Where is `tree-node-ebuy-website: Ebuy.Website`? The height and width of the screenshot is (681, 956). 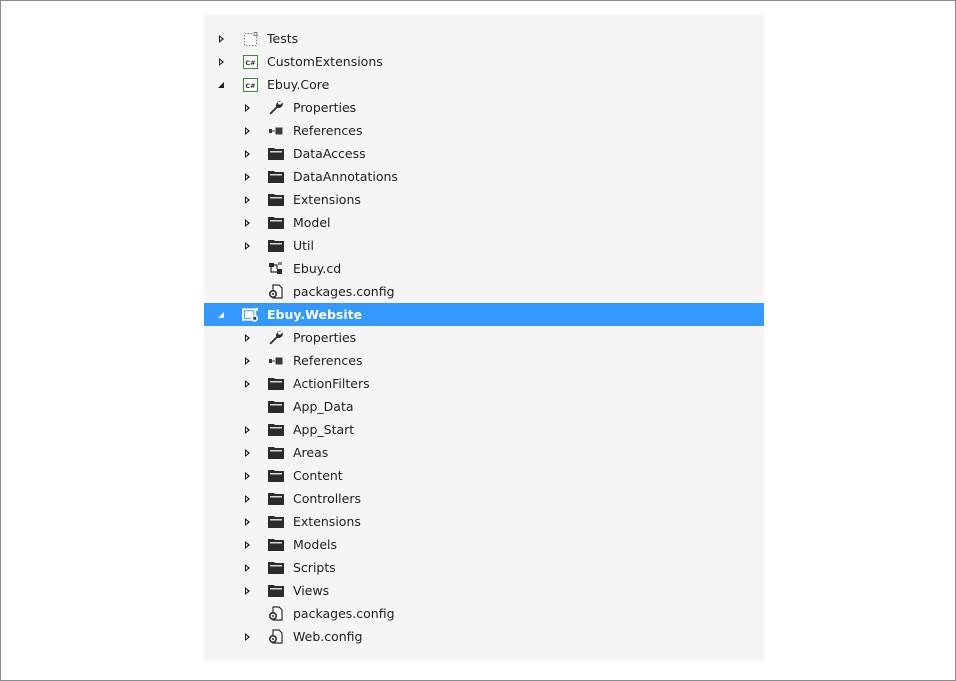 tree-node-ebuy-website: Ebuy.Website is located at coordinates (484, 314).